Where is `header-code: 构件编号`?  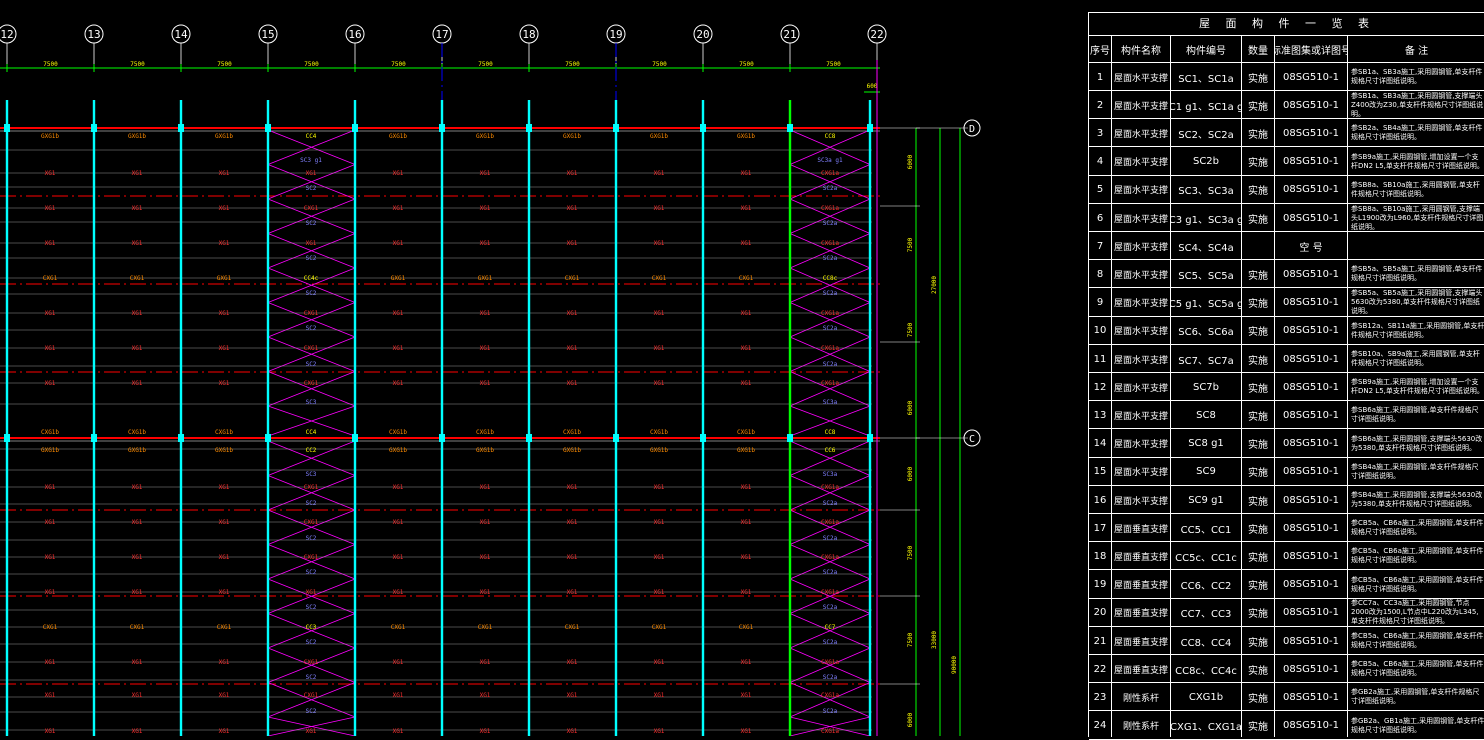 header-code: 构件编号 is located at coordinates (1206, 51).